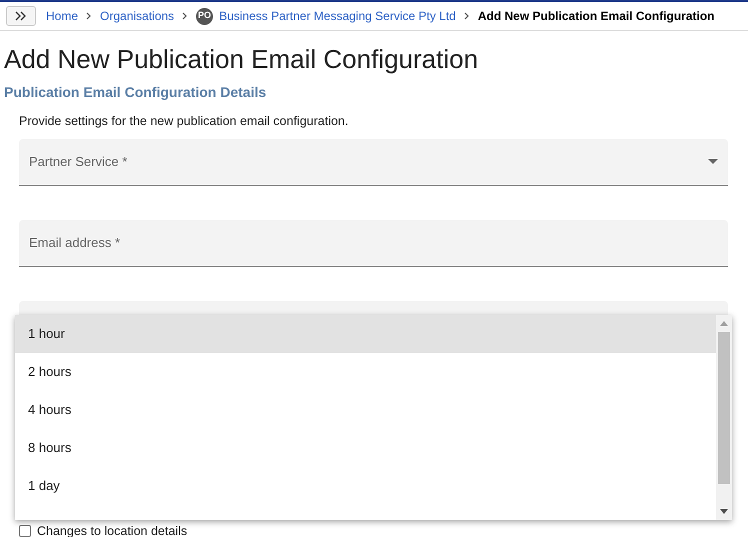 The width and height of the screenshot is (748, 537). I want to click on field-label: Email address *, so click(75, 243).